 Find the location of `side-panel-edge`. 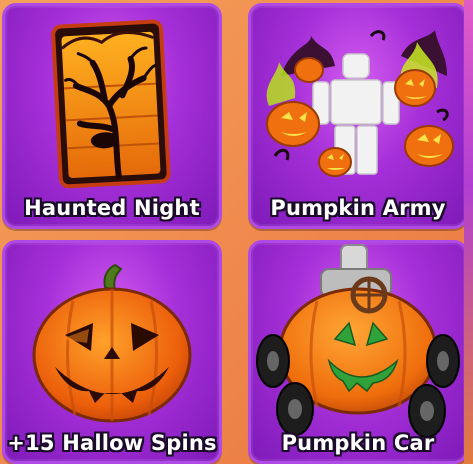

side-panel-edge is located at coordinates (468, 232).